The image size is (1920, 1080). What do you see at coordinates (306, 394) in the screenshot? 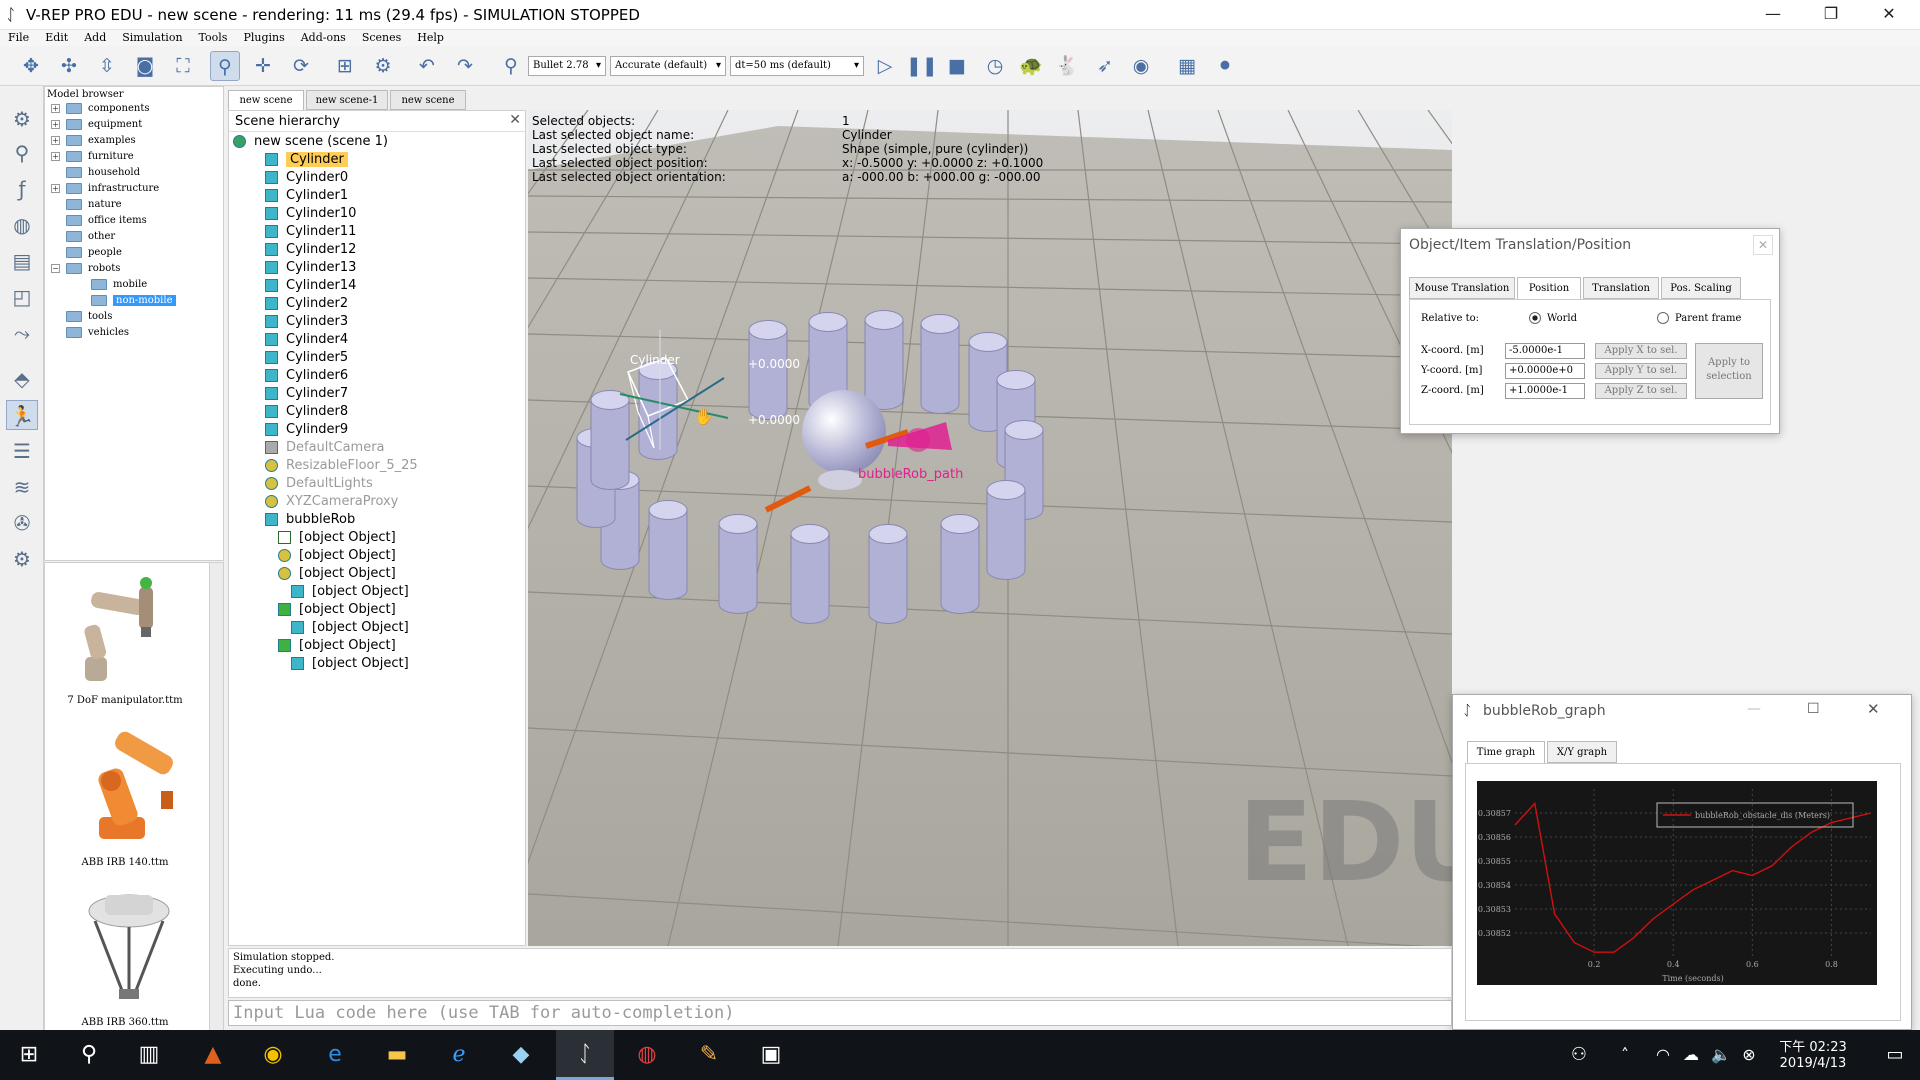
I see `hierarchy-item-cylinder7: Cylinder7` at bounding box center [306, 394].